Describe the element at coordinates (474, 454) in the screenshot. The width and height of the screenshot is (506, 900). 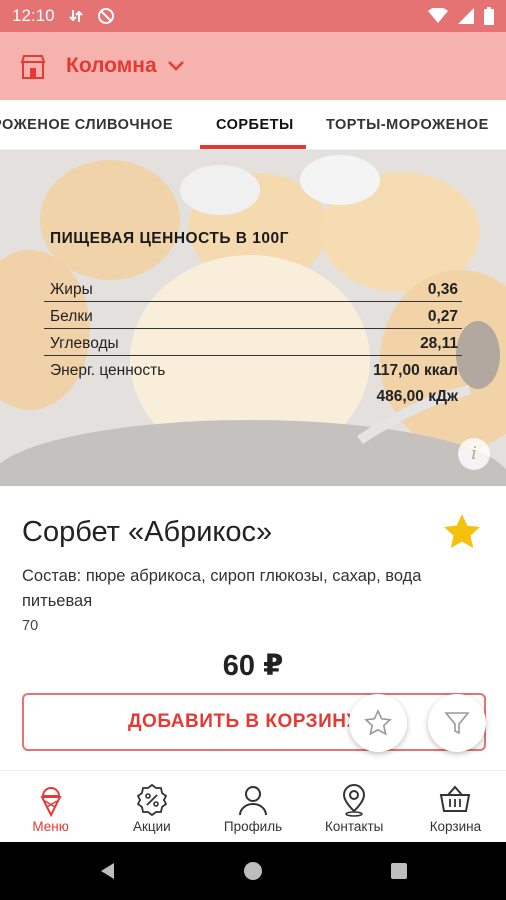
I see `info-icon: i` at that location.